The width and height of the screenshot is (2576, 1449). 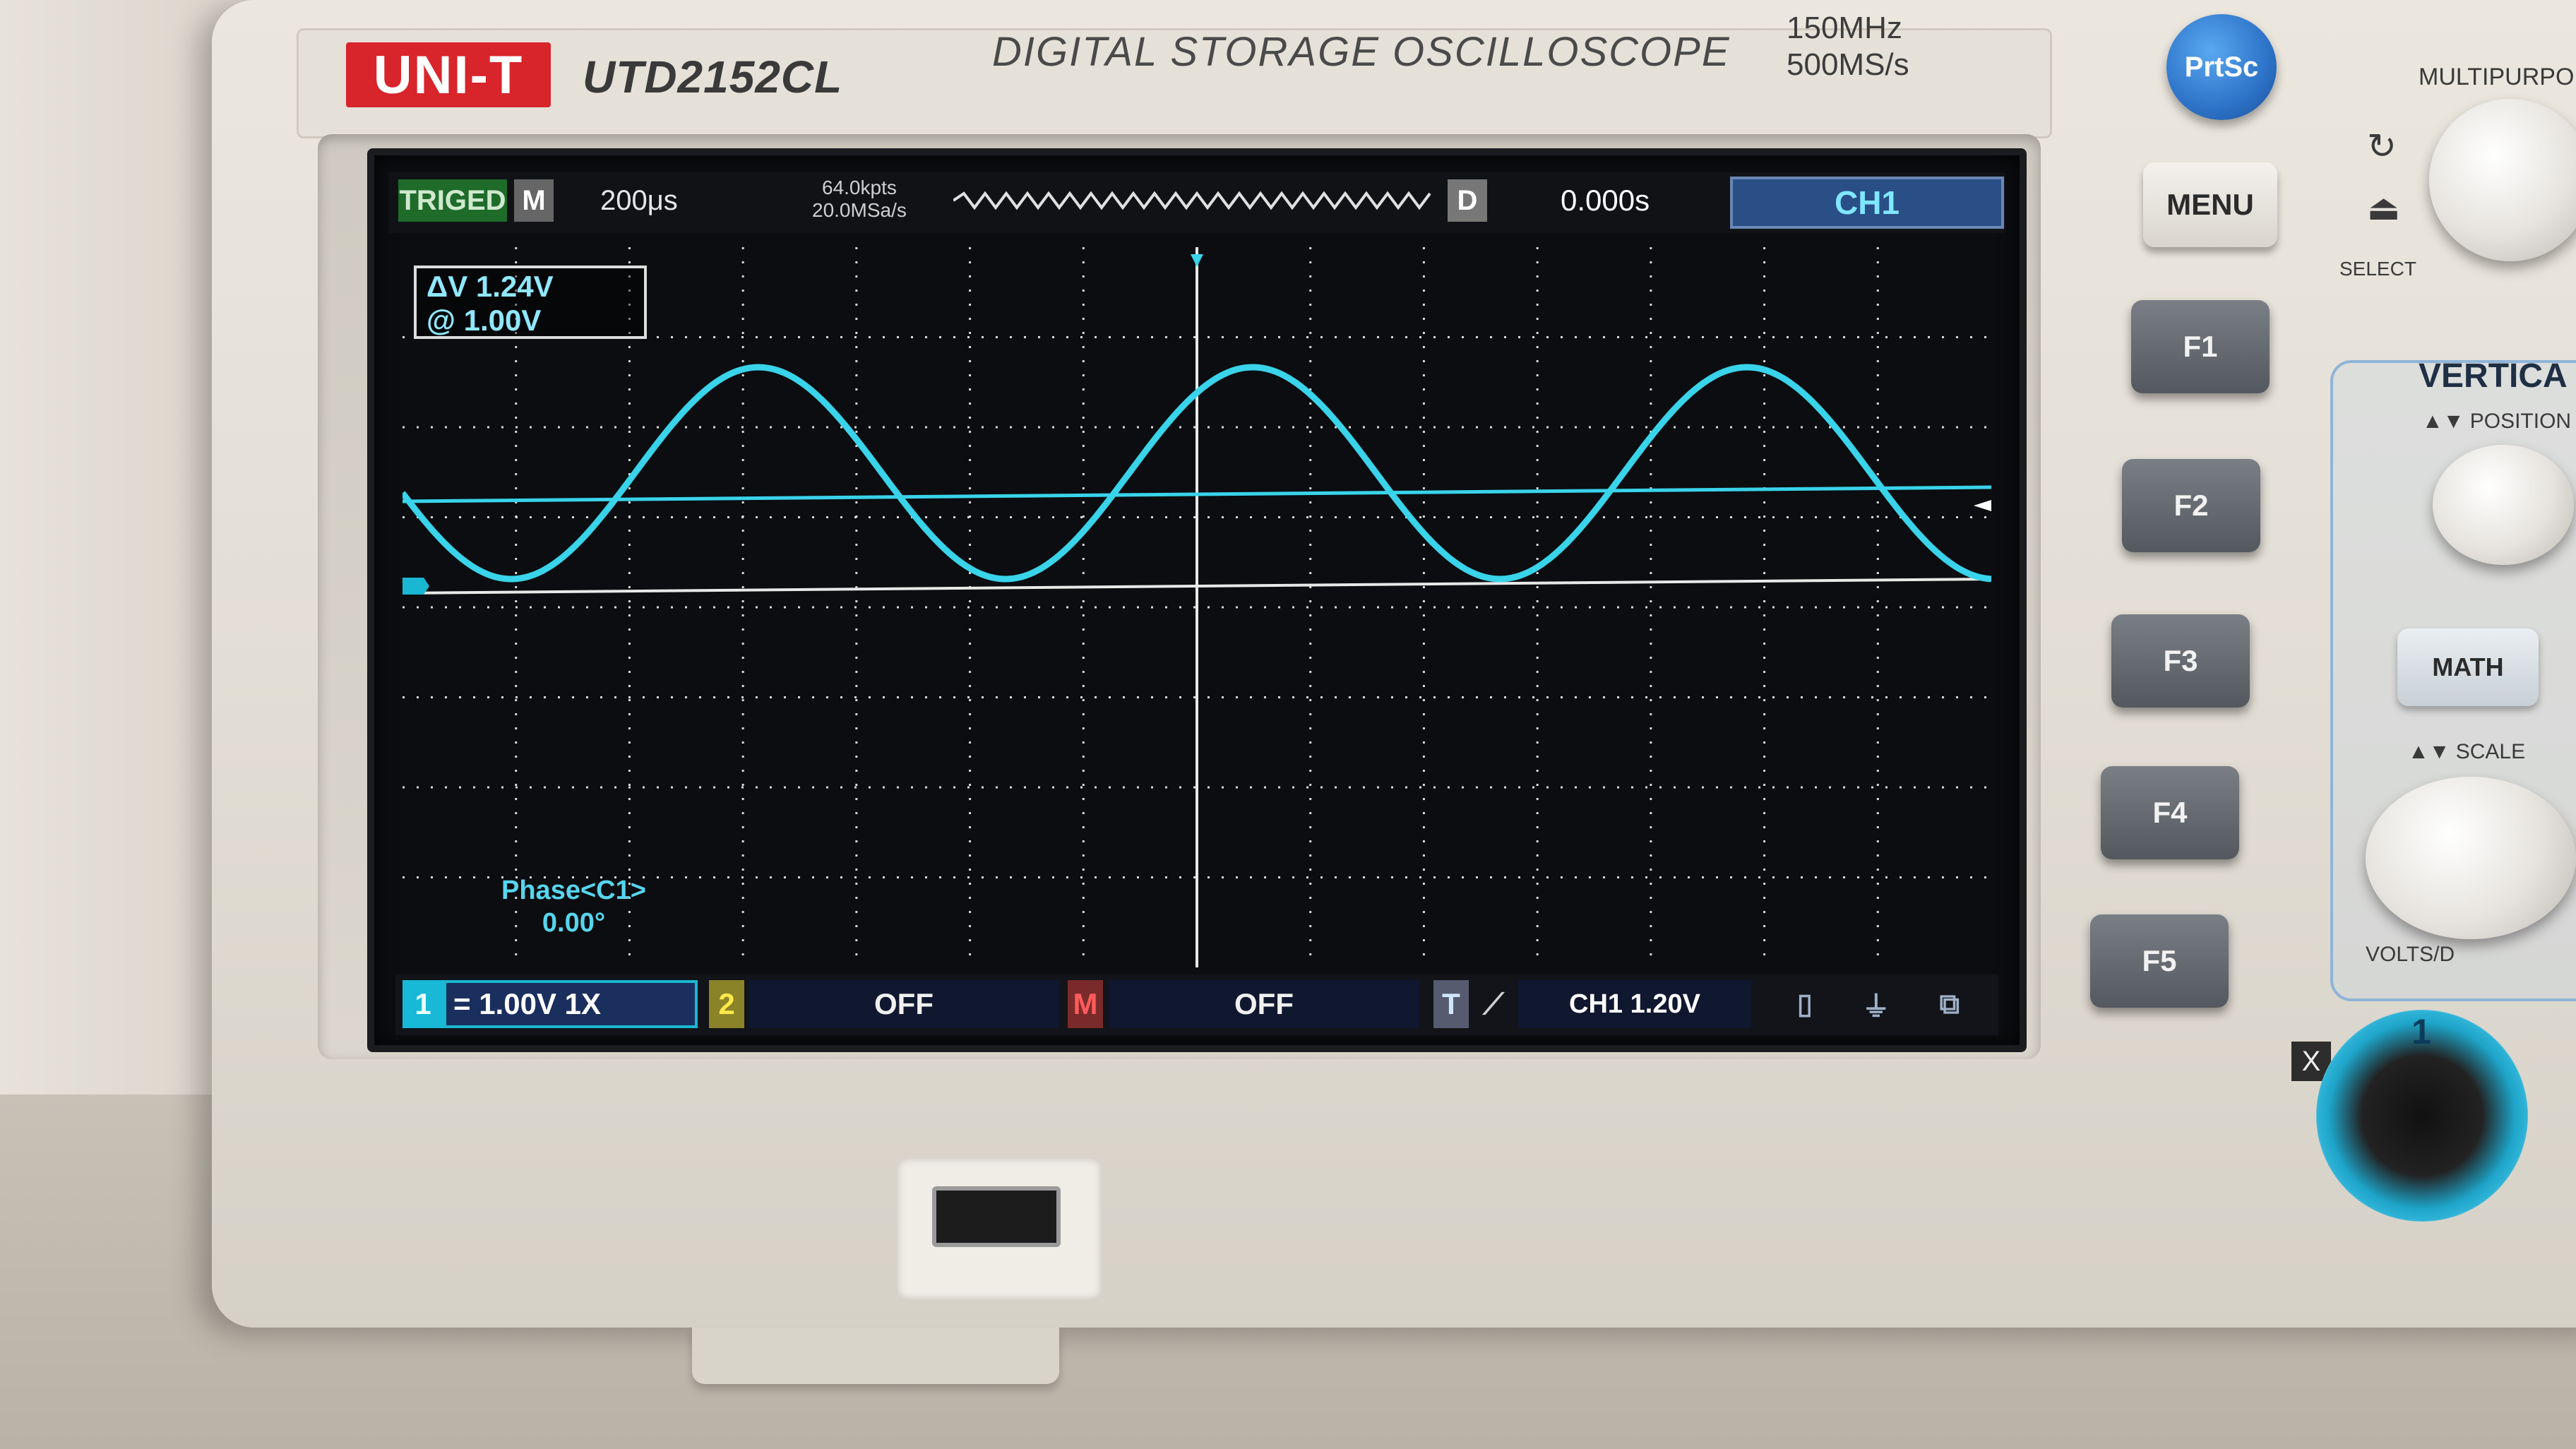 I want to click on position-label: ▲▼ POSITION, so click(x=2497, y=421).